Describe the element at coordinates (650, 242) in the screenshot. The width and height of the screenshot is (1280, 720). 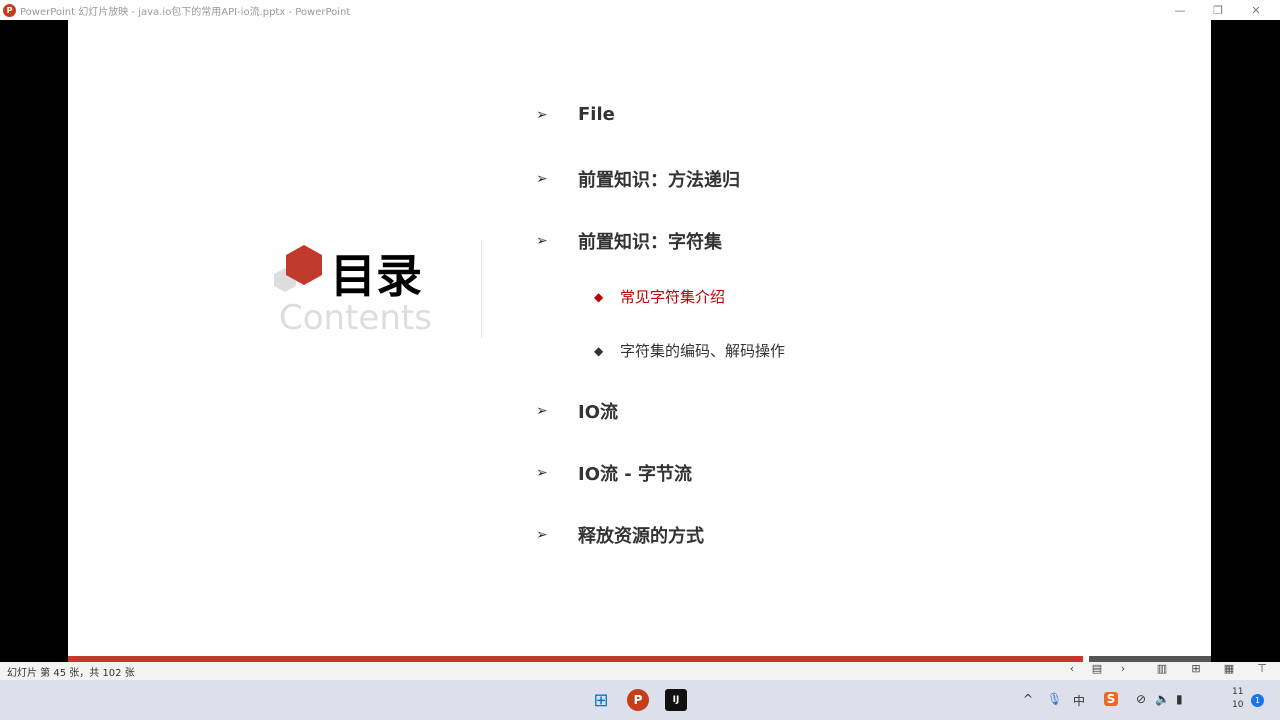
I see `toc-item-label: 前置知识：字符集` at that location.